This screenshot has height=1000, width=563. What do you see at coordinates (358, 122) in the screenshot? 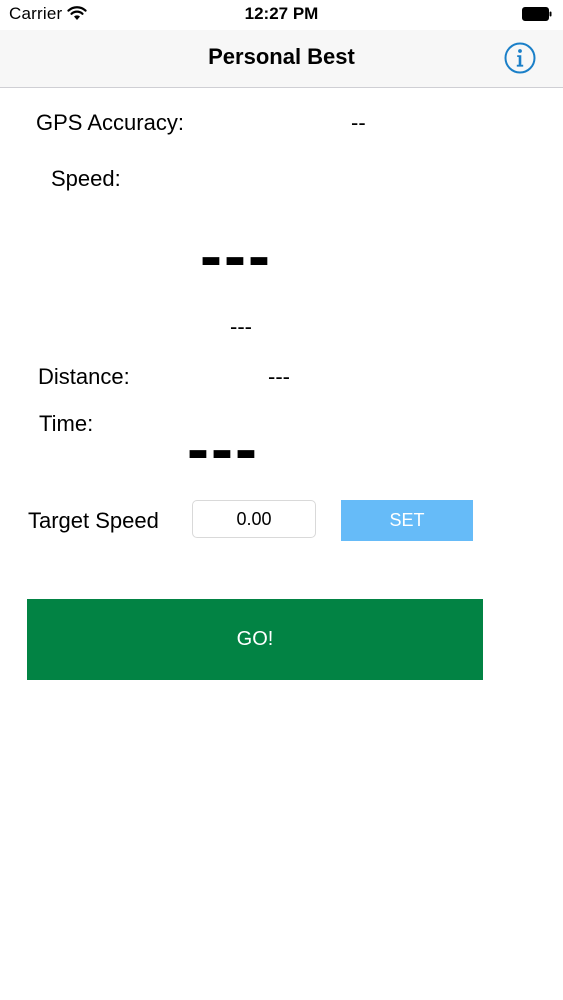
I see `gps-accuracy-value: --` at bounding box center [358, 122].